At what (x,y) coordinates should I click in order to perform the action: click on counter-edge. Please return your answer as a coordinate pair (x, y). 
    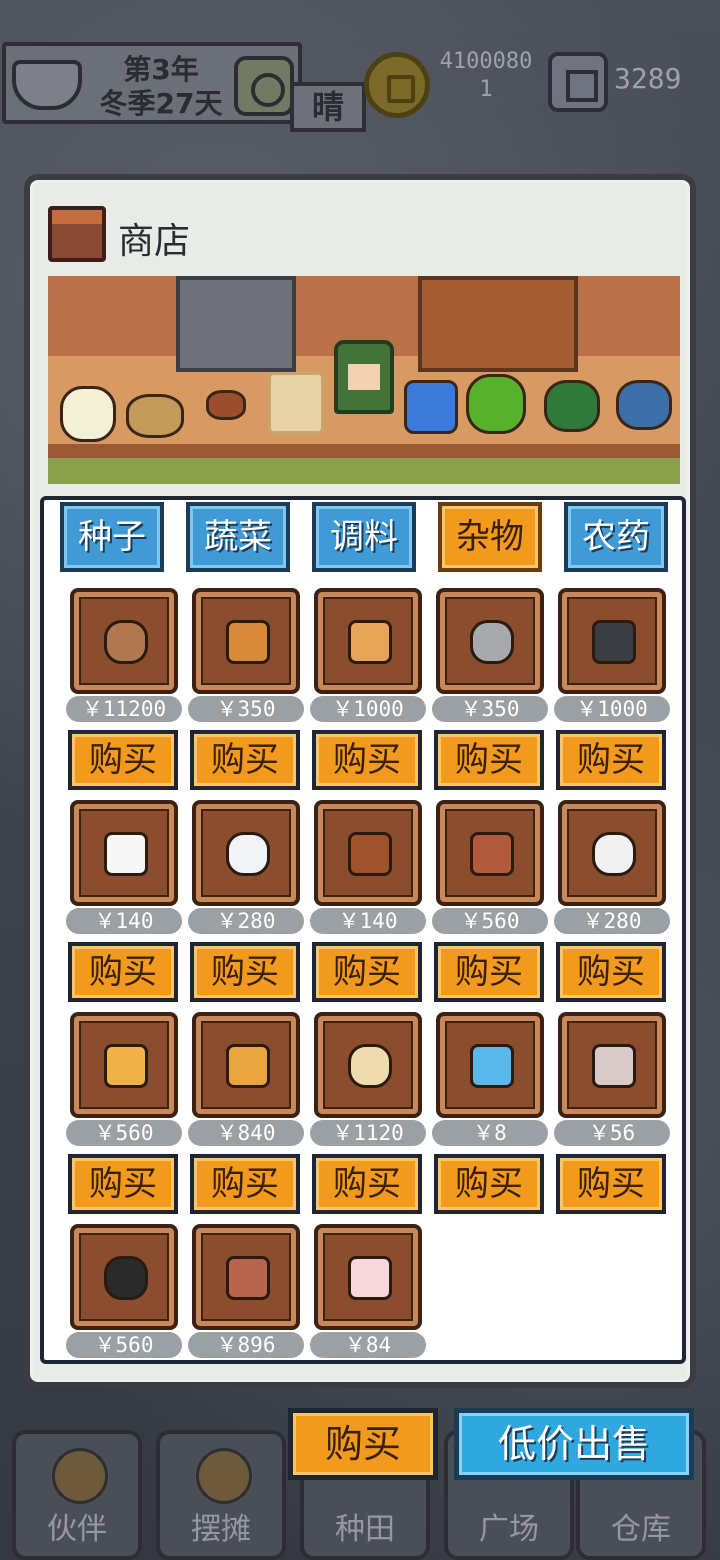
    Looking at the image, I should click on (364, 451).